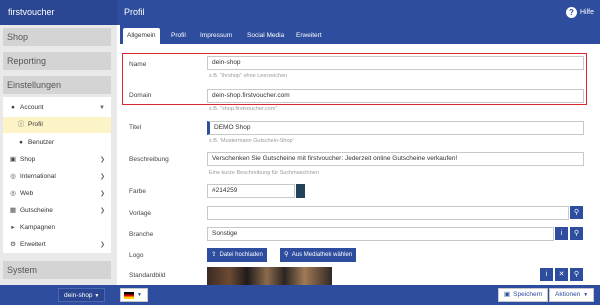 Image resolution: width=600 pixels, height=305 pixels. What do you see at coordinates (135, 127) in the screenshot?
I see `titel-label: Titel` at bounding box center [135, 127].